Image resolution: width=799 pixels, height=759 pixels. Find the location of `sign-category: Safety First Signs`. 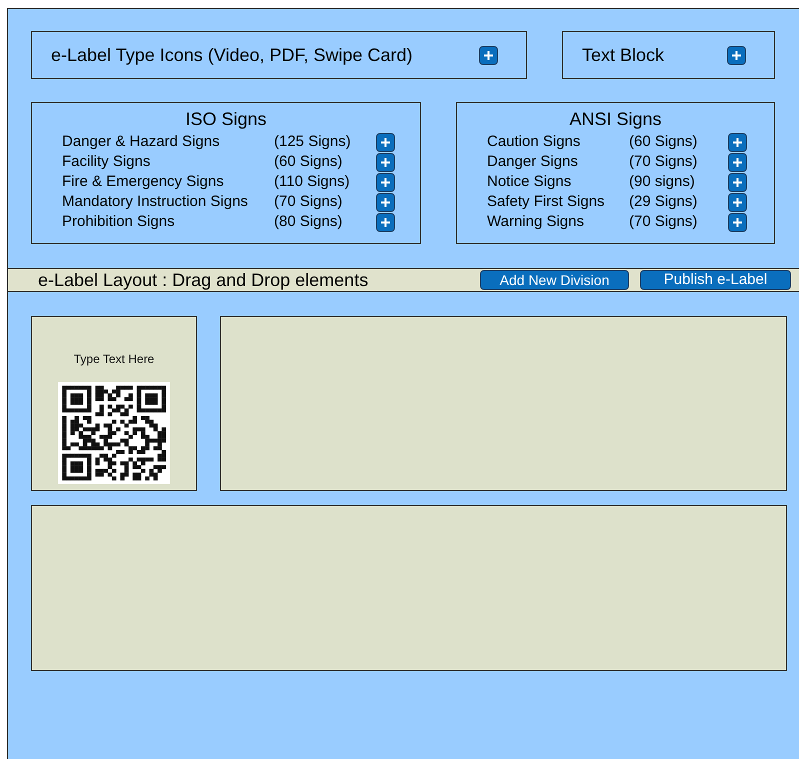

sign-category: Safety First Signs is located at coordinates (546, 202).